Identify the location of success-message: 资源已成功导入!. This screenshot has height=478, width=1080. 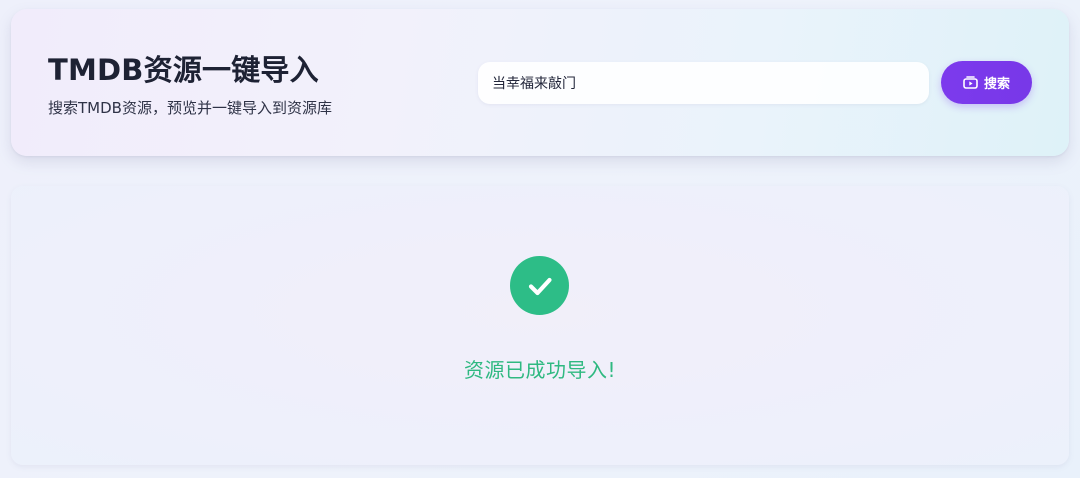
(540, 370).